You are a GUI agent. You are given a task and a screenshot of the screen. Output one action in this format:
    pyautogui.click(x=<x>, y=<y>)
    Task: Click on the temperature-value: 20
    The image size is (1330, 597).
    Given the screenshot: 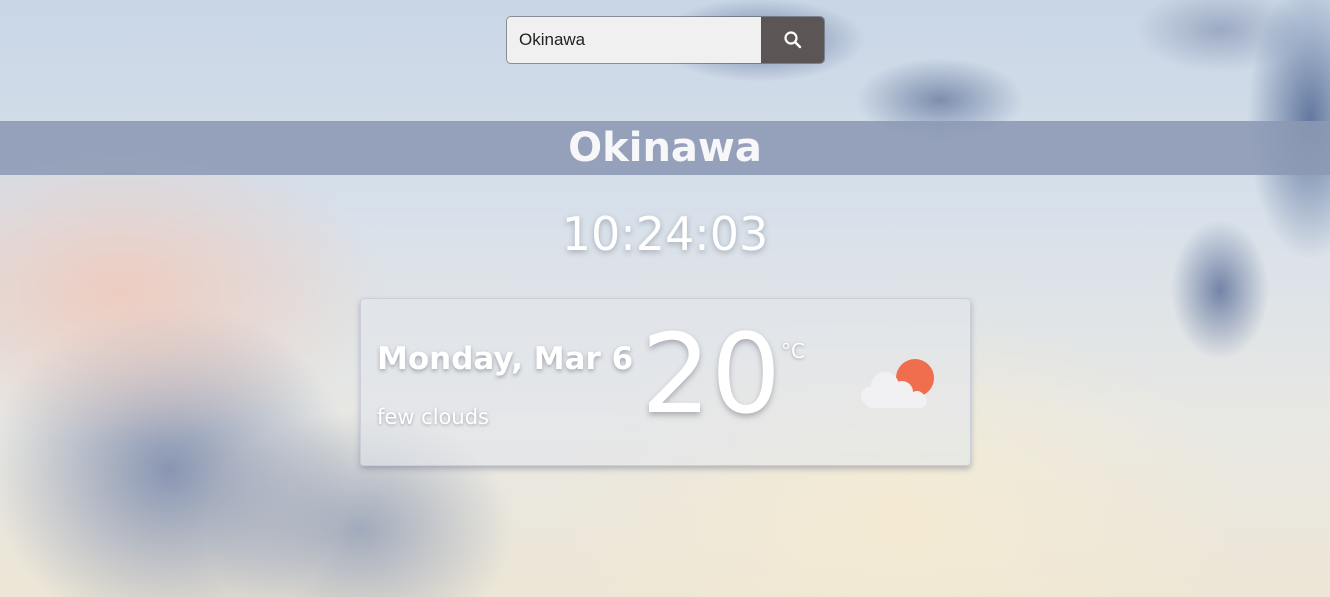 What is the action you would take?
    pyautogui.click(x=711, y=374)
    